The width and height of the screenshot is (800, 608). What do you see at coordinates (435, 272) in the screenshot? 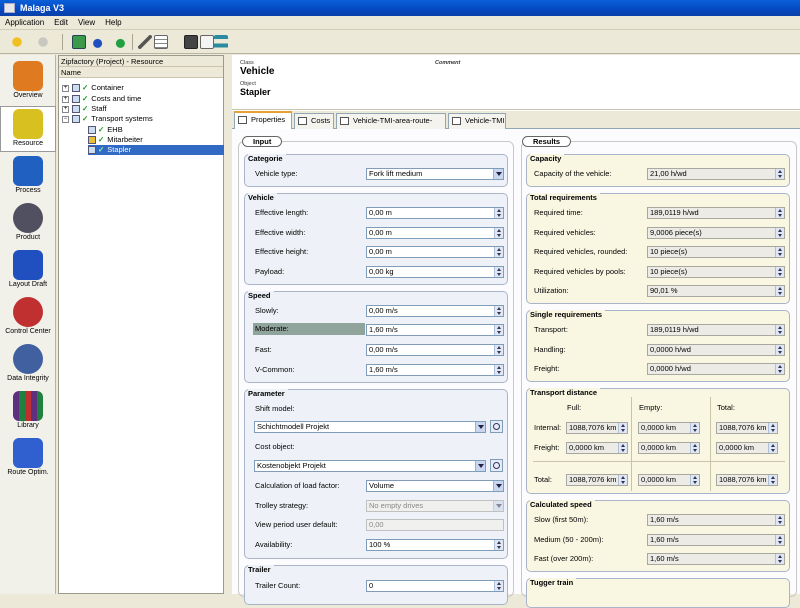
I see `payload-field: 0,00 kg` at bounding box center [435, 272].